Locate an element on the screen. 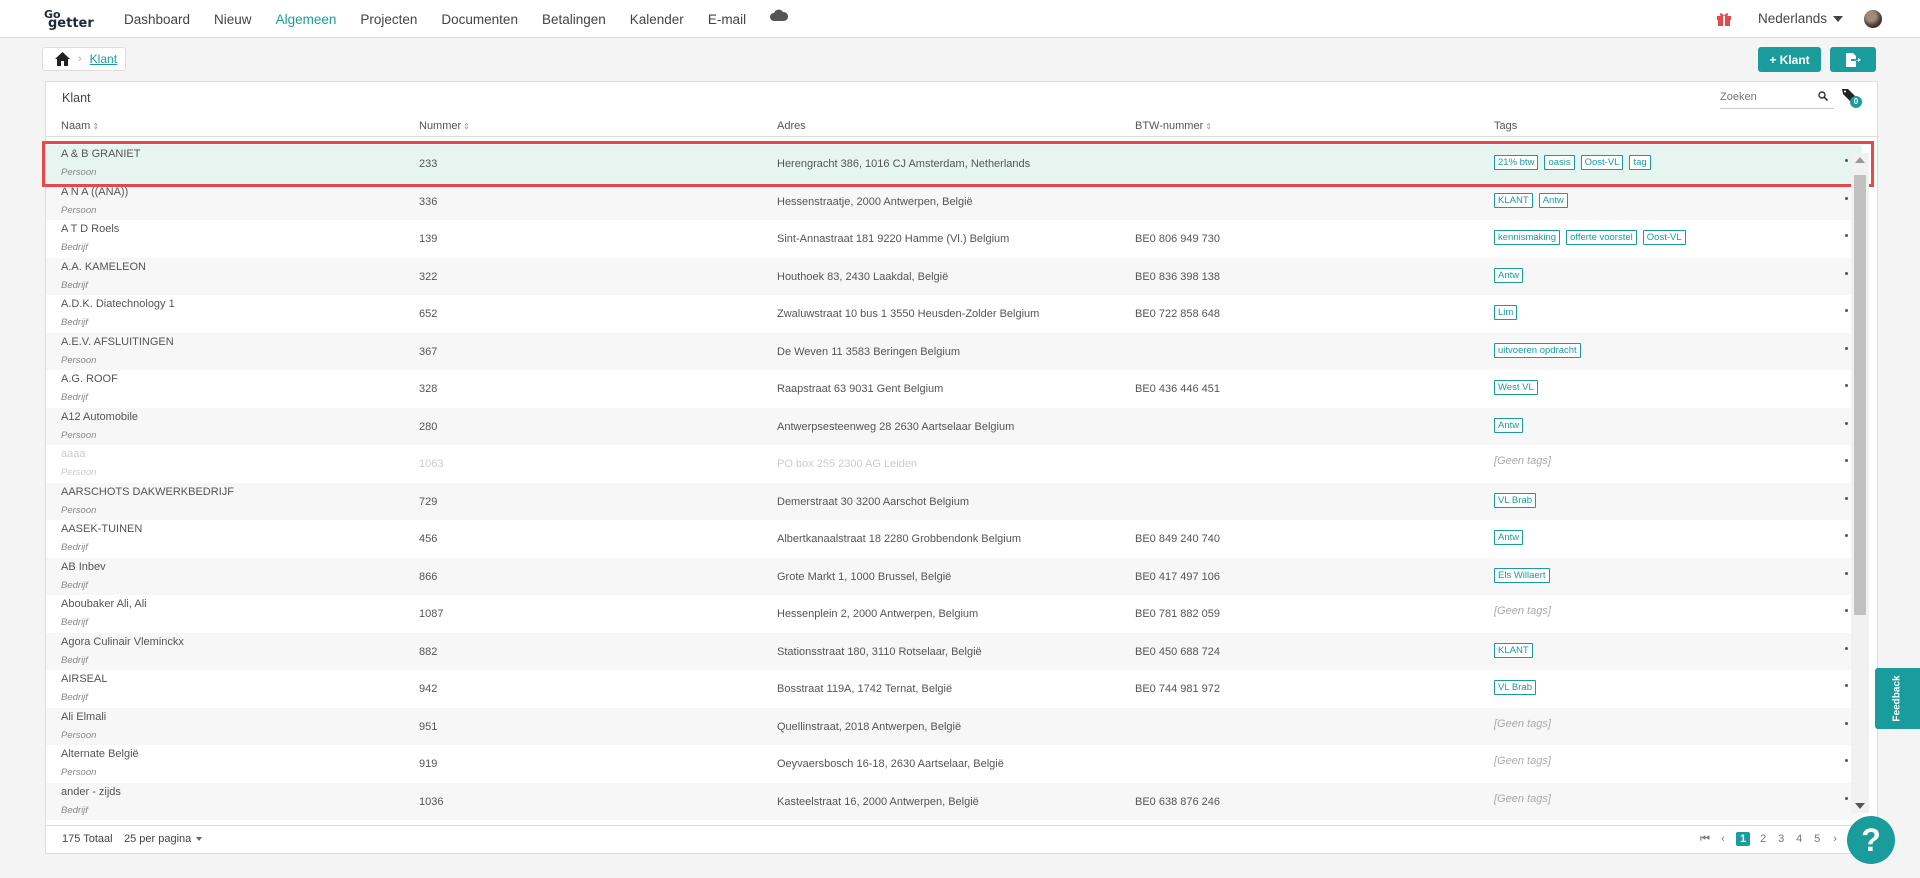  scroll-down-icon is located at coordinates (1860, 806).